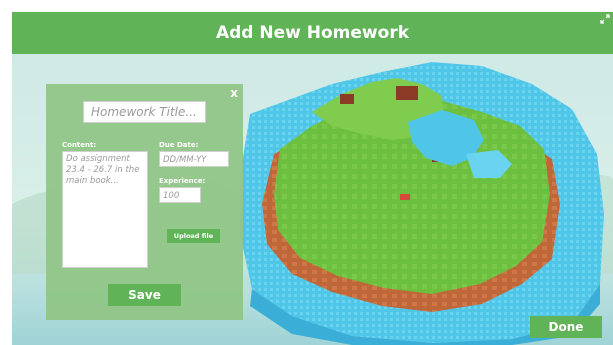 This screenshot has height=345, width=613. I want to click on done-button: Done, so click(566, 327).